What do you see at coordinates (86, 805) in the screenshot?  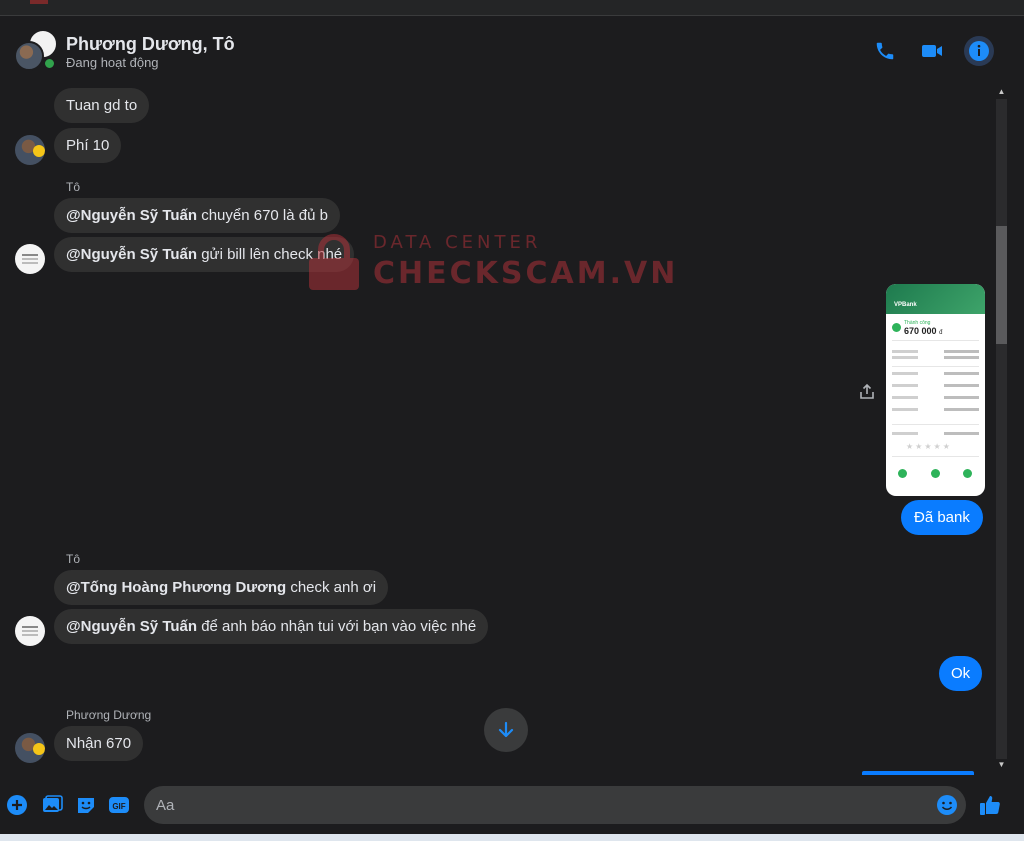 I see `sticker-icon` at bounding box center [86, 805].